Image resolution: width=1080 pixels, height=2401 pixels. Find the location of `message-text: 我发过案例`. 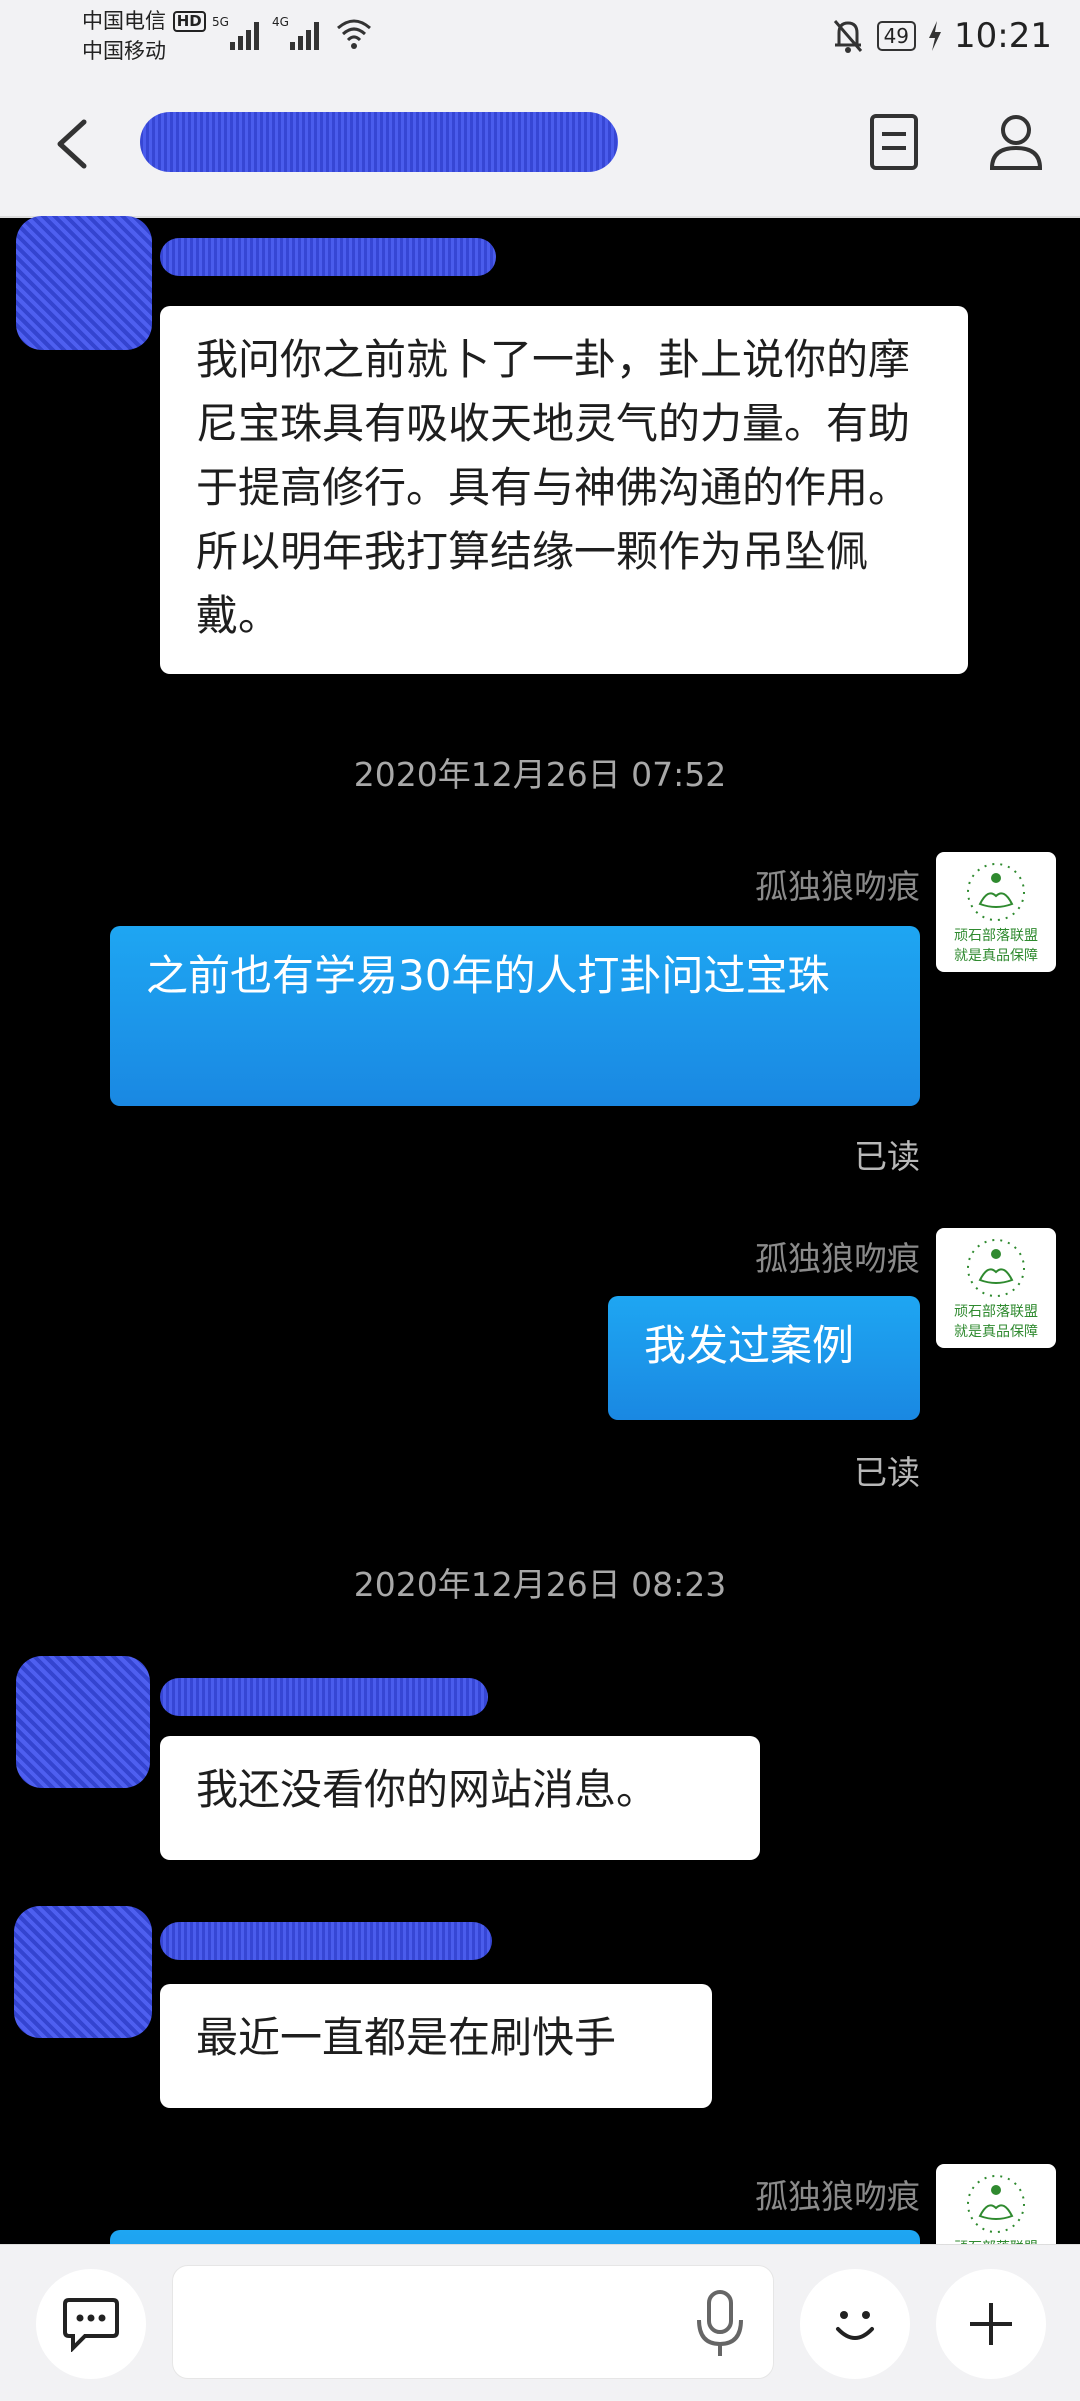

message-text: 我发过案例 is located at coordinates (749, 1345).